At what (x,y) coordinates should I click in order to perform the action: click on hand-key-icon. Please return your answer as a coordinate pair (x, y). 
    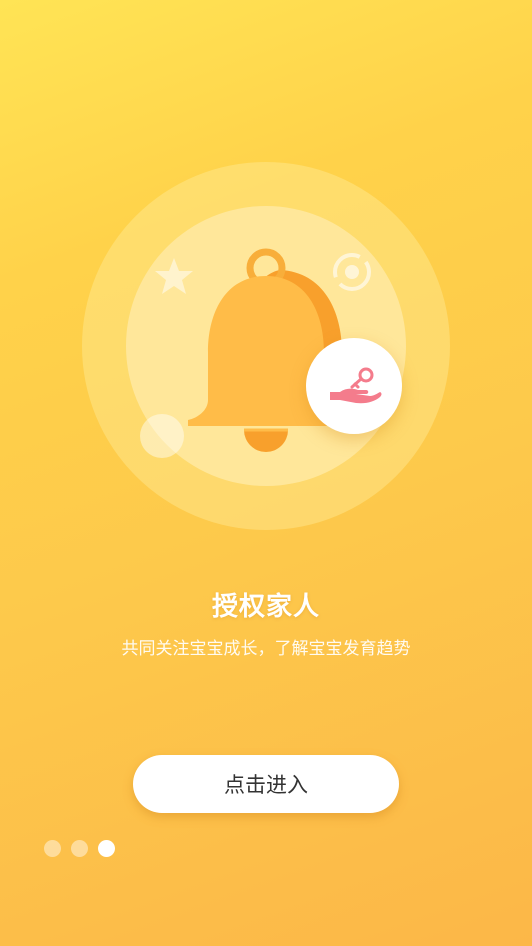
    Looking at the image, I should click on (356, 385).